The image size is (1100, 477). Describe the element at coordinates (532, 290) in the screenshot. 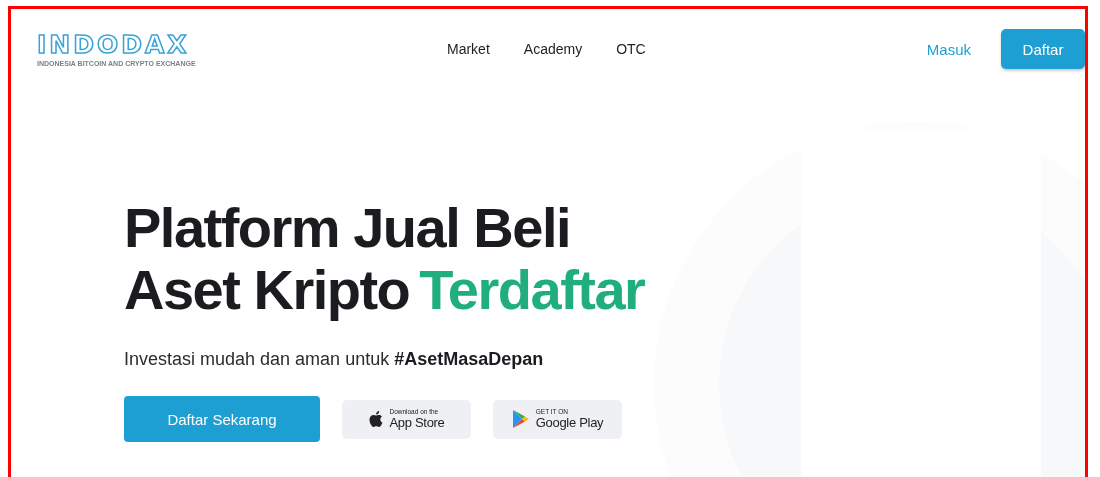

I see `hero-heading-highlight: Terdaftar` at that location.